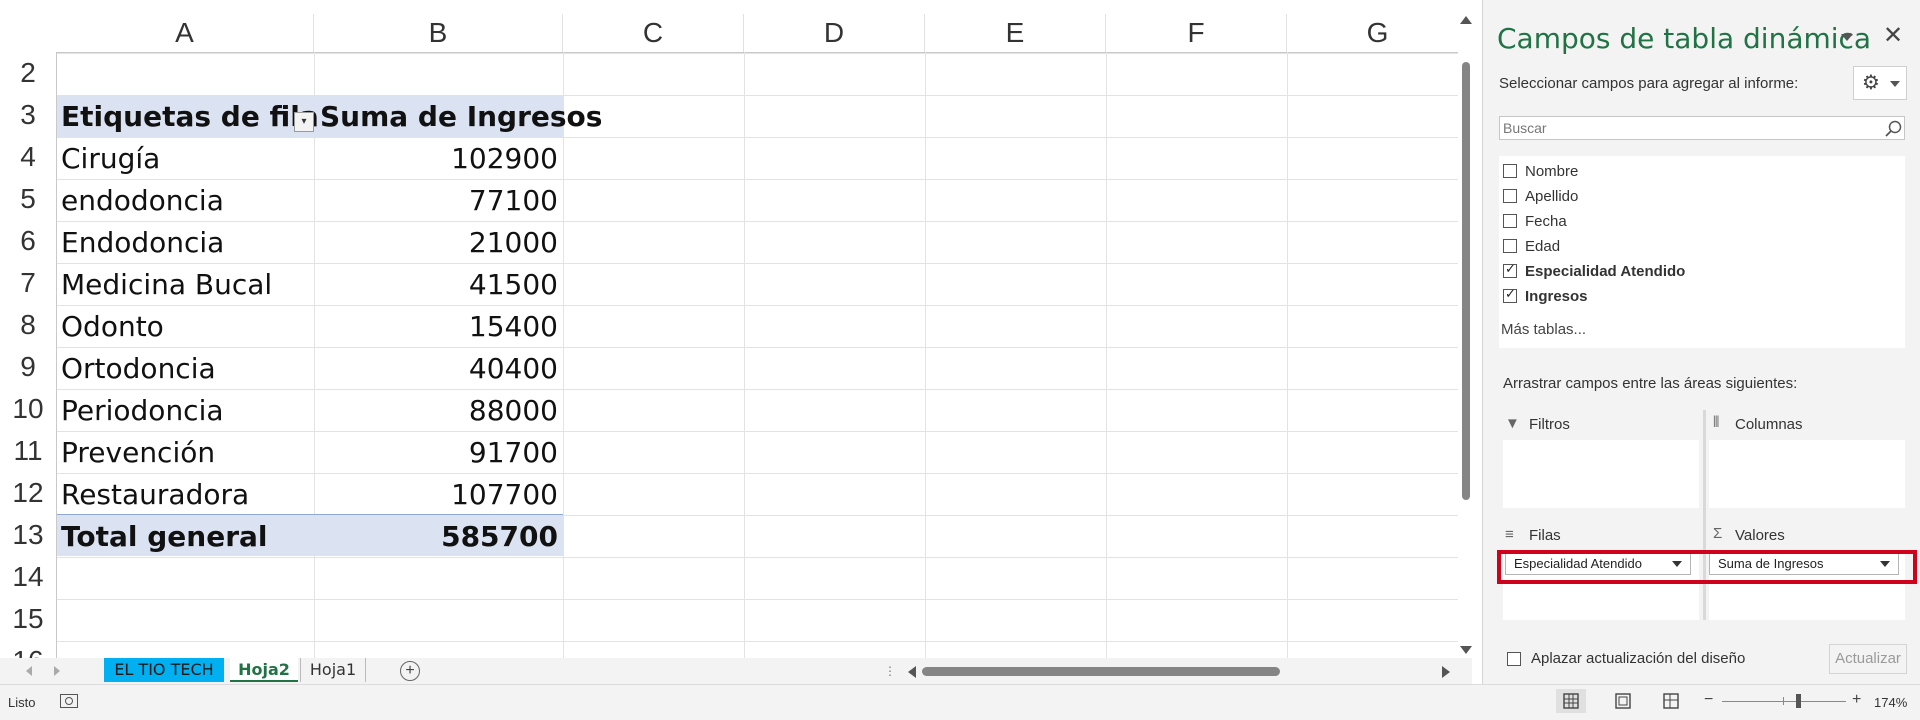  Describe the element at coordinates (1466, 281) in the screenshot. I see `vertical-scroll-thumb` at that location.